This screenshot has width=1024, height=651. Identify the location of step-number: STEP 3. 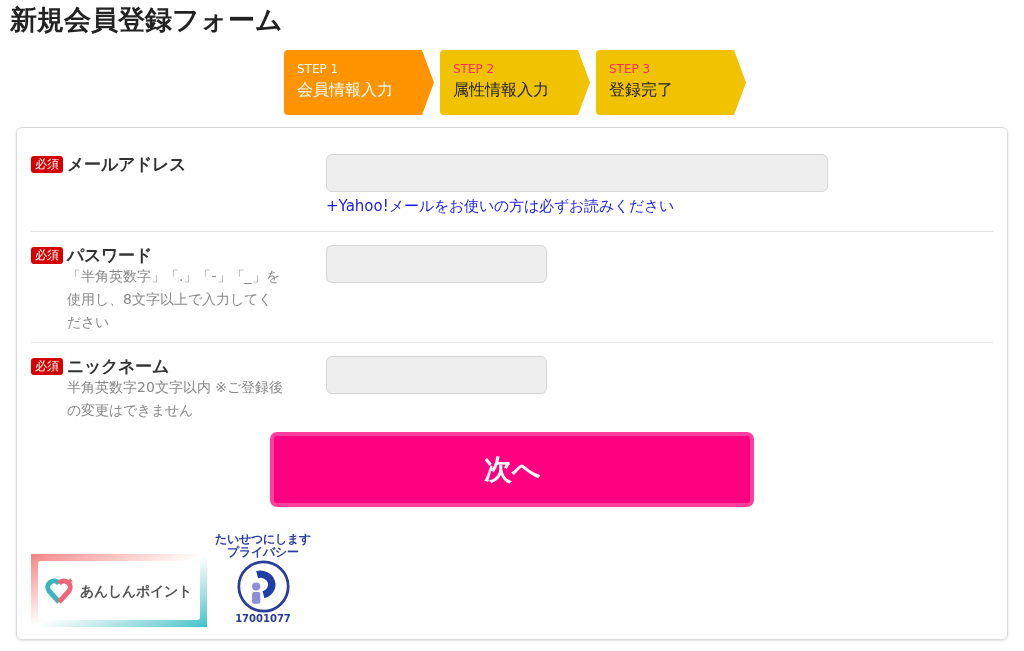
(630, 69).